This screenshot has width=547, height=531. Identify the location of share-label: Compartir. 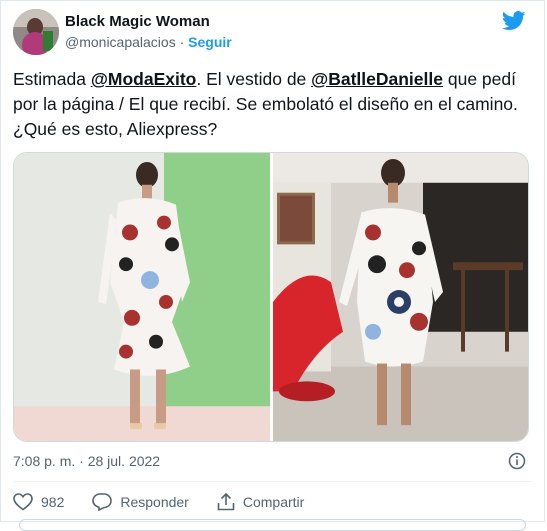
(273, 502).